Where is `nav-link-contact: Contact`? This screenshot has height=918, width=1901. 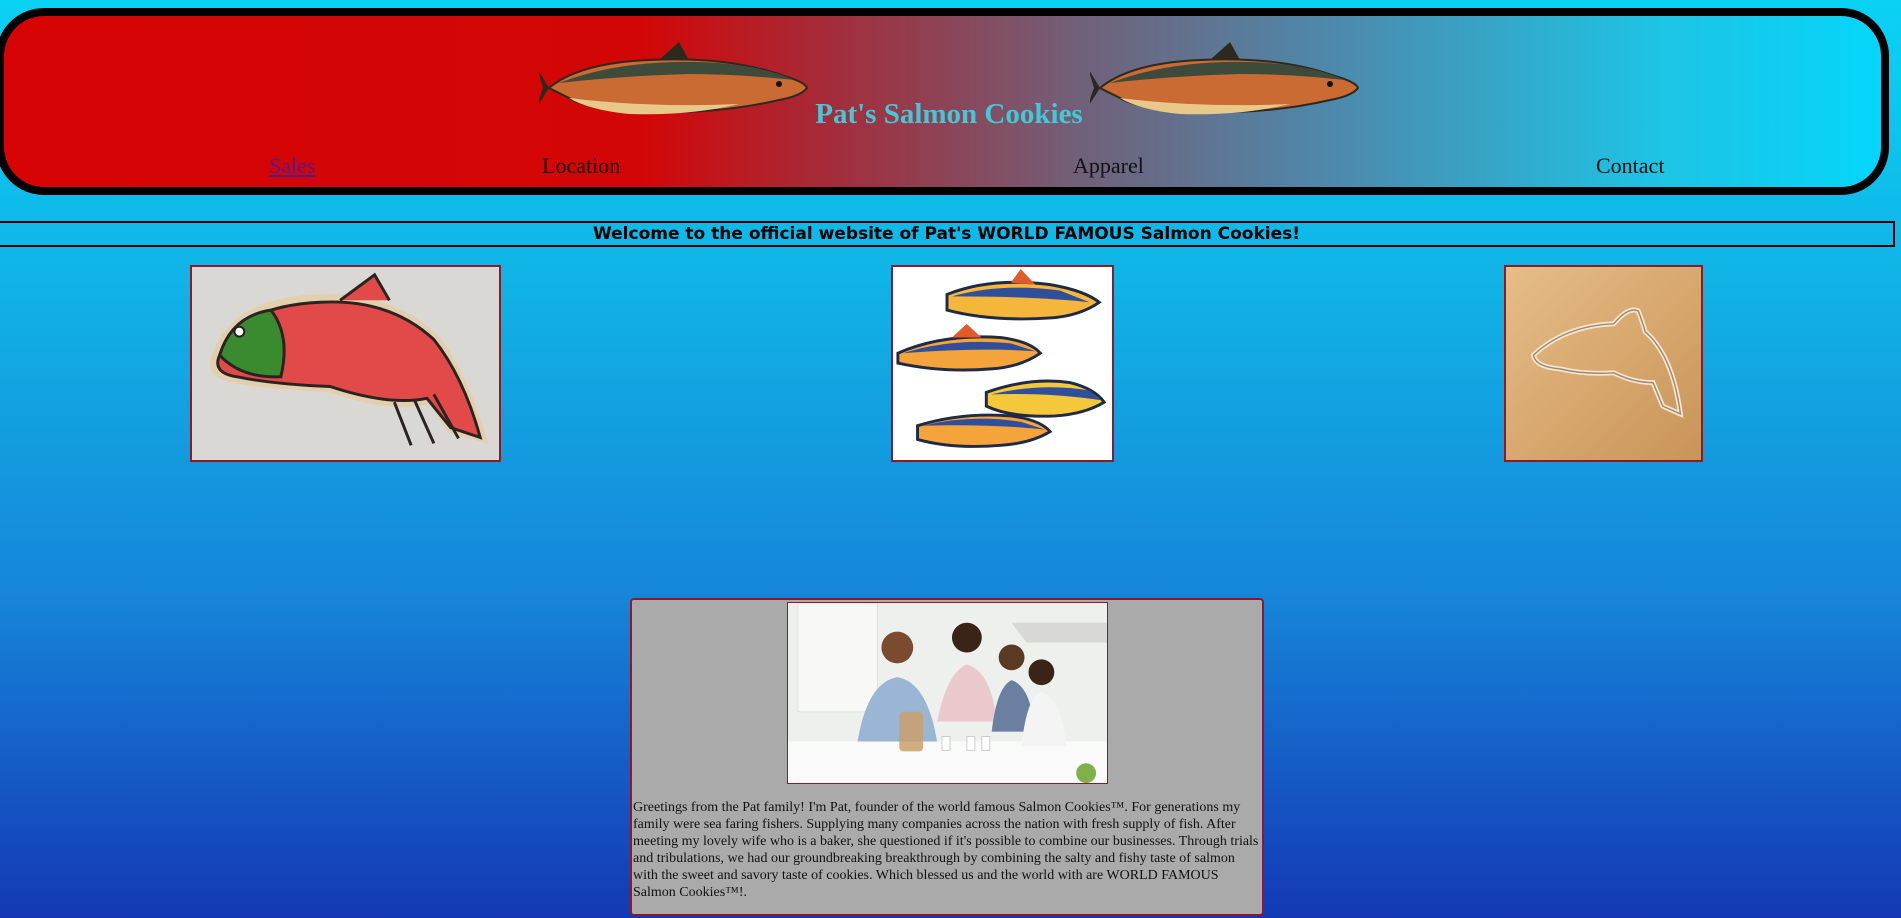 nav-link-contact: Contact is located at coordinates (1630, 166).